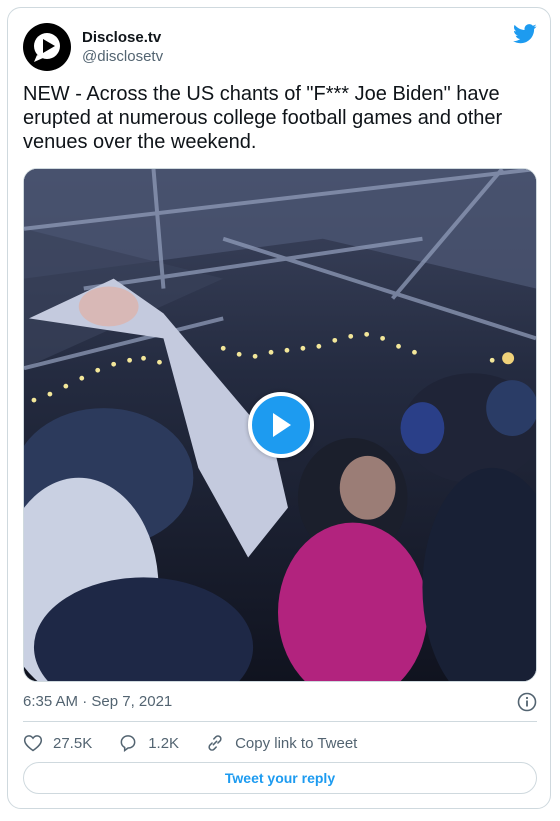 Image resolution: width=560 pixels, height=821 pixels. I want to click on author-info: Disclose.tv @disclosetv, so click(122, 48).